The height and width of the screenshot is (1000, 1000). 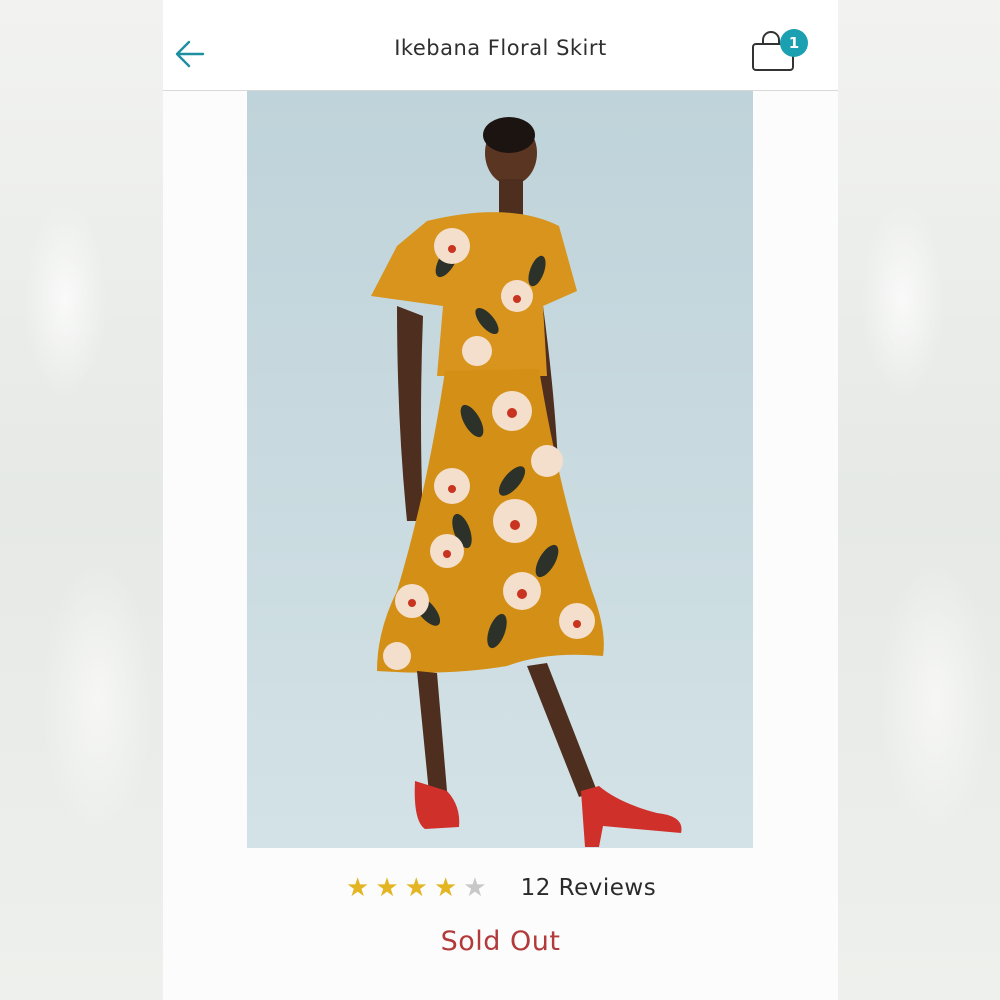 I want to click on top-bar: Ikebana Floral Skirt 1, so click(x=500, y=45).